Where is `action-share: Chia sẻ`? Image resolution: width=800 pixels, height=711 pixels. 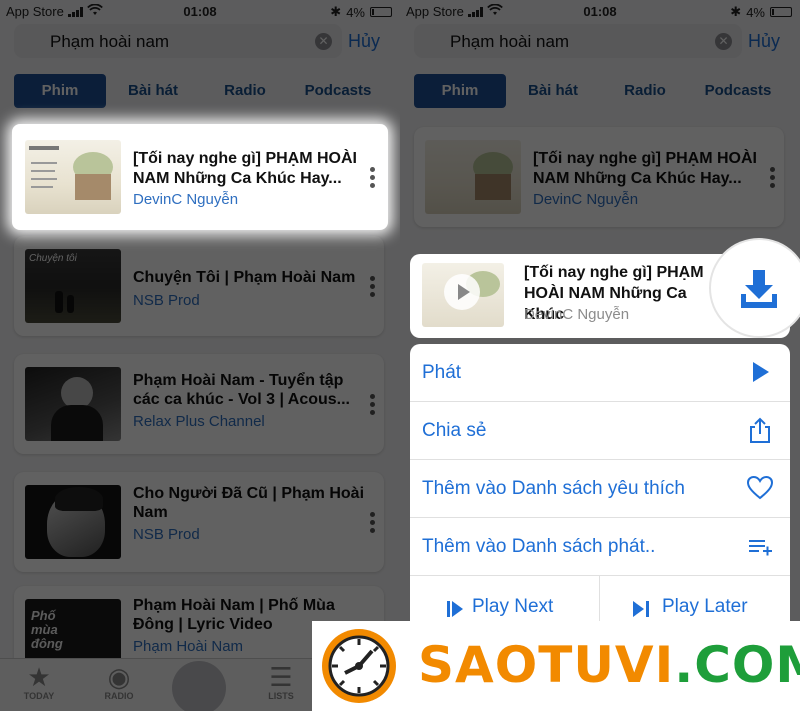
action-share: Chia sẻ is located at coordinates (600, 431).